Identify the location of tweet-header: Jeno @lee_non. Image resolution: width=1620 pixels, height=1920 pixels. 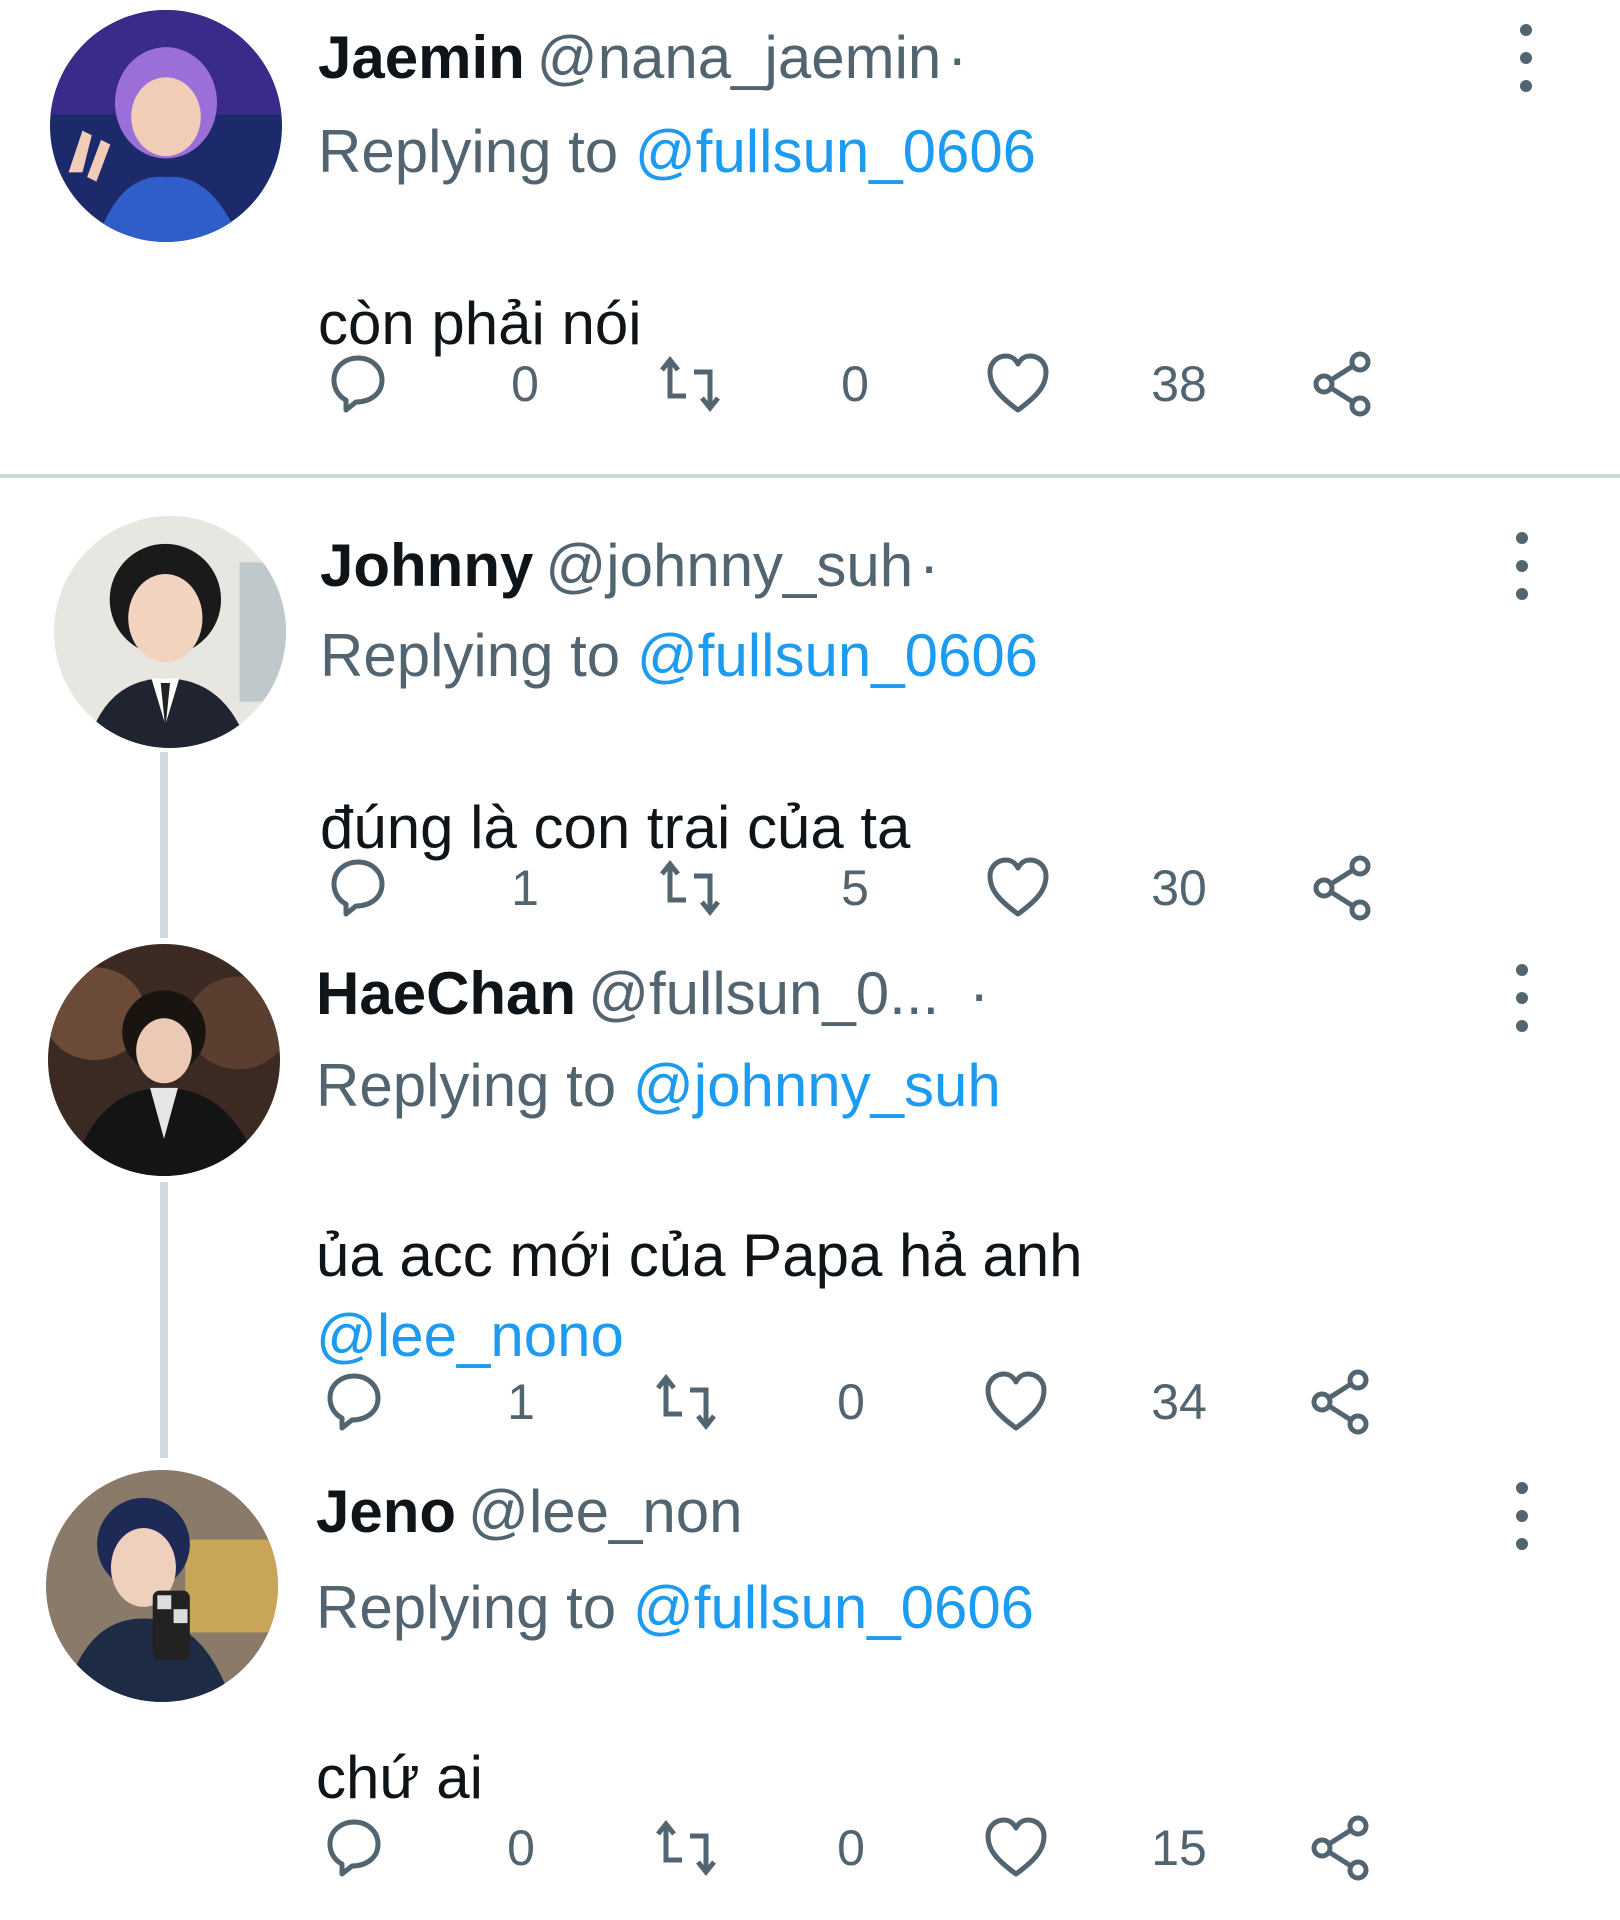
(532, 1512).